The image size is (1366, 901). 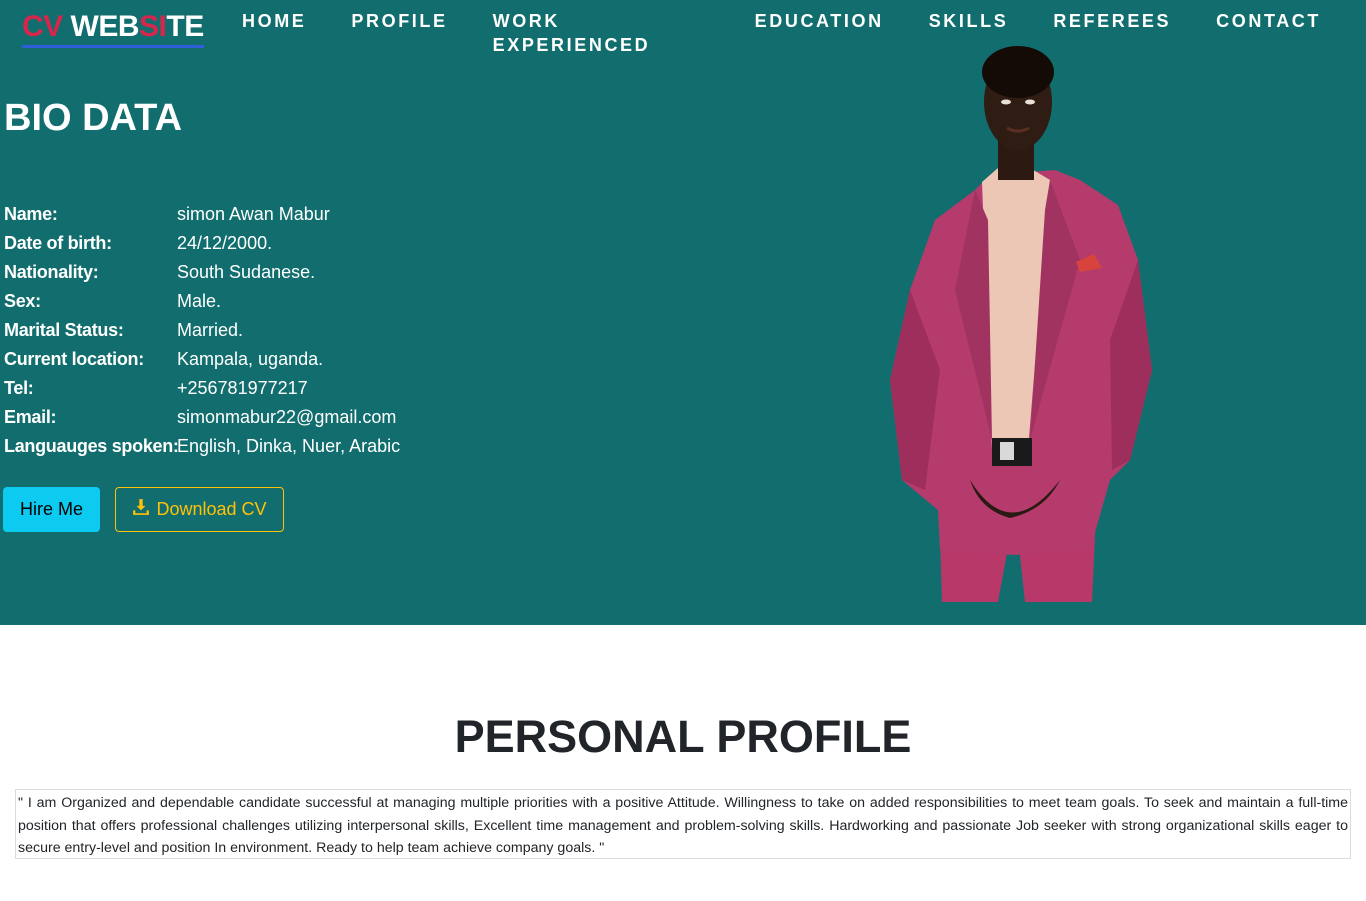 I want to click on bio-label: Current location:, so click(x=74, y=359).